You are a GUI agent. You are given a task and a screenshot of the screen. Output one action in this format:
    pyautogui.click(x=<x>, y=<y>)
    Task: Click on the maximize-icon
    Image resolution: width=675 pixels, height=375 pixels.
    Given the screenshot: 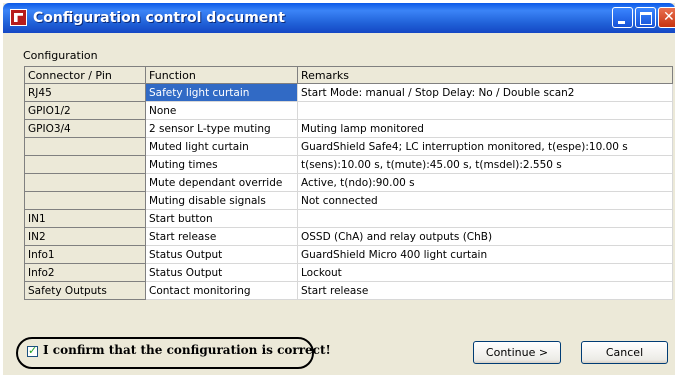 What is the action you would take?
    pyautogui.click(x=645, y=17)
    